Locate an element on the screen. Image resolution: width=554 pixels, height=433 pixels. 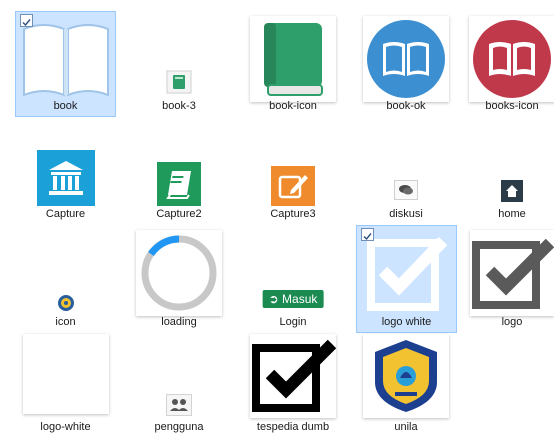
file-item-tespedia-dumb: tespedia dumb is located at coordinates (293, 382).